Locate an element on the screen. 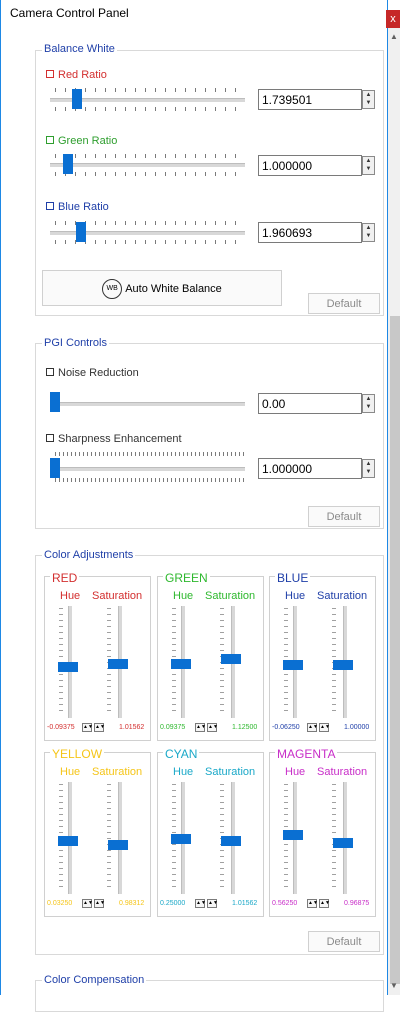  hue-value: -0.06250 is located at coordinates (286, 727).